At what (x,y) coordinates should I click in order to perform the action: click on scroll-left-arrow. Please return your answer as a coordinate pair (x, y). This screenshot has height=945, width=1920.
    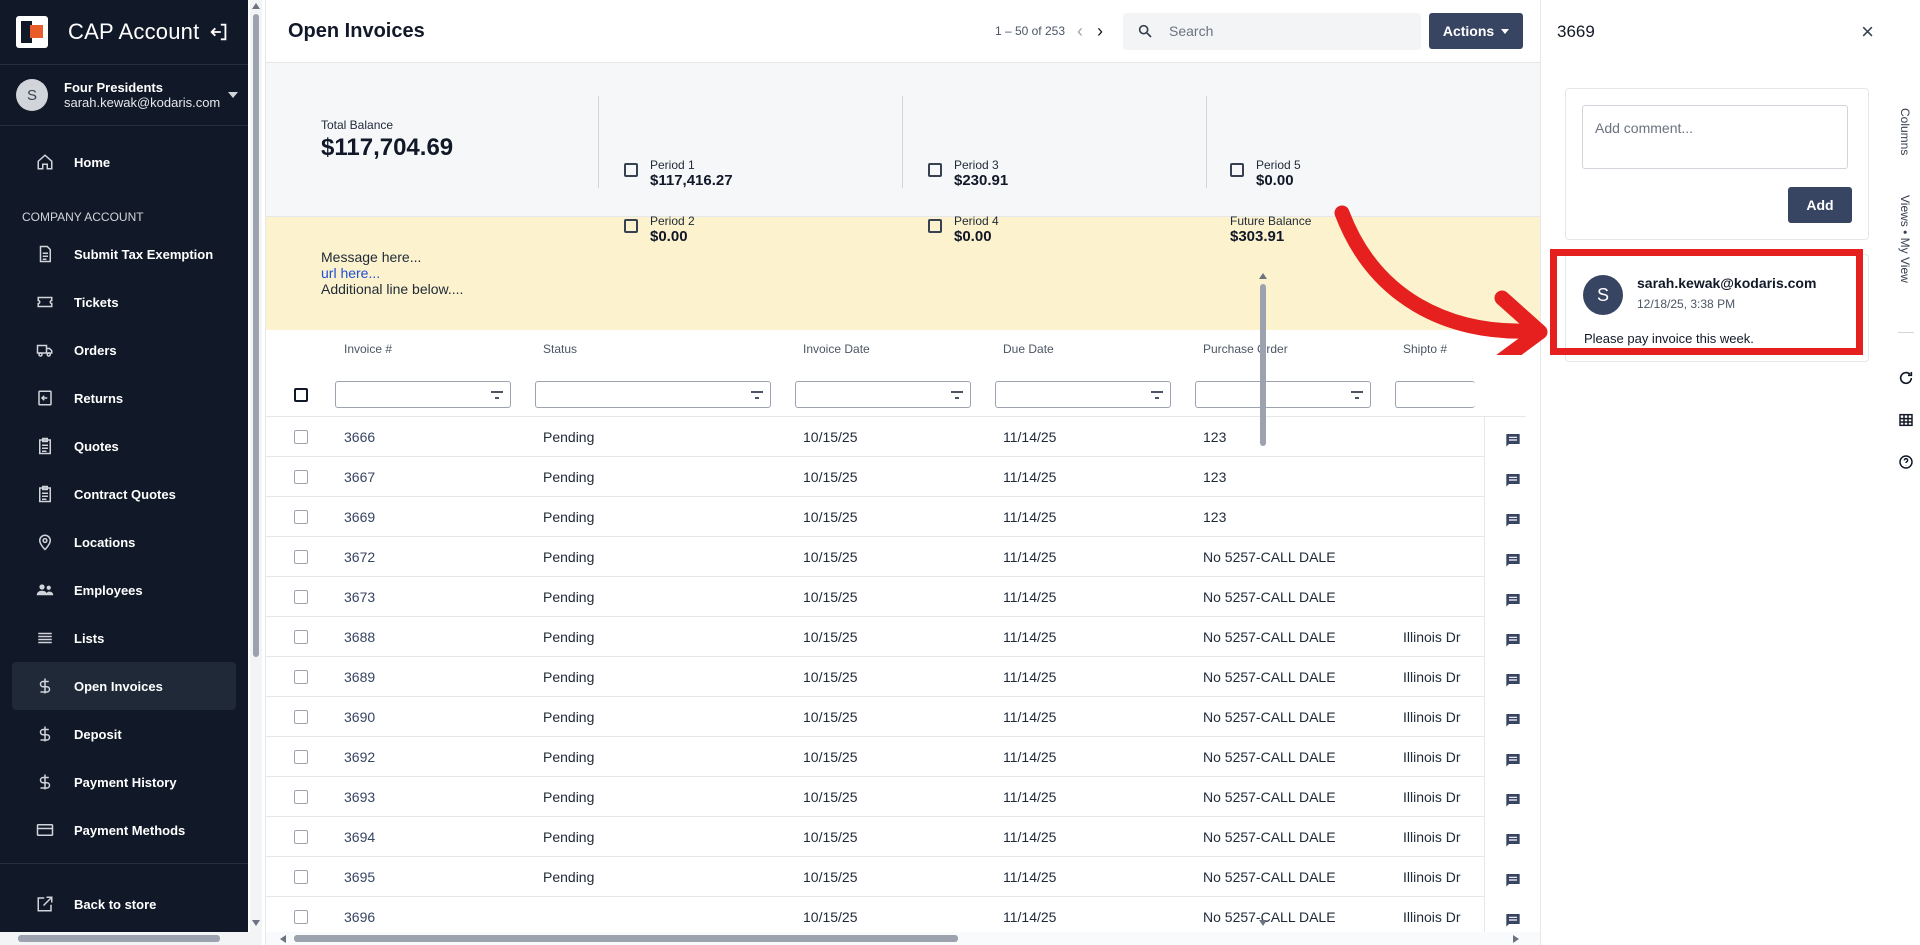
    Looking at the image, I should click on (283, 939).